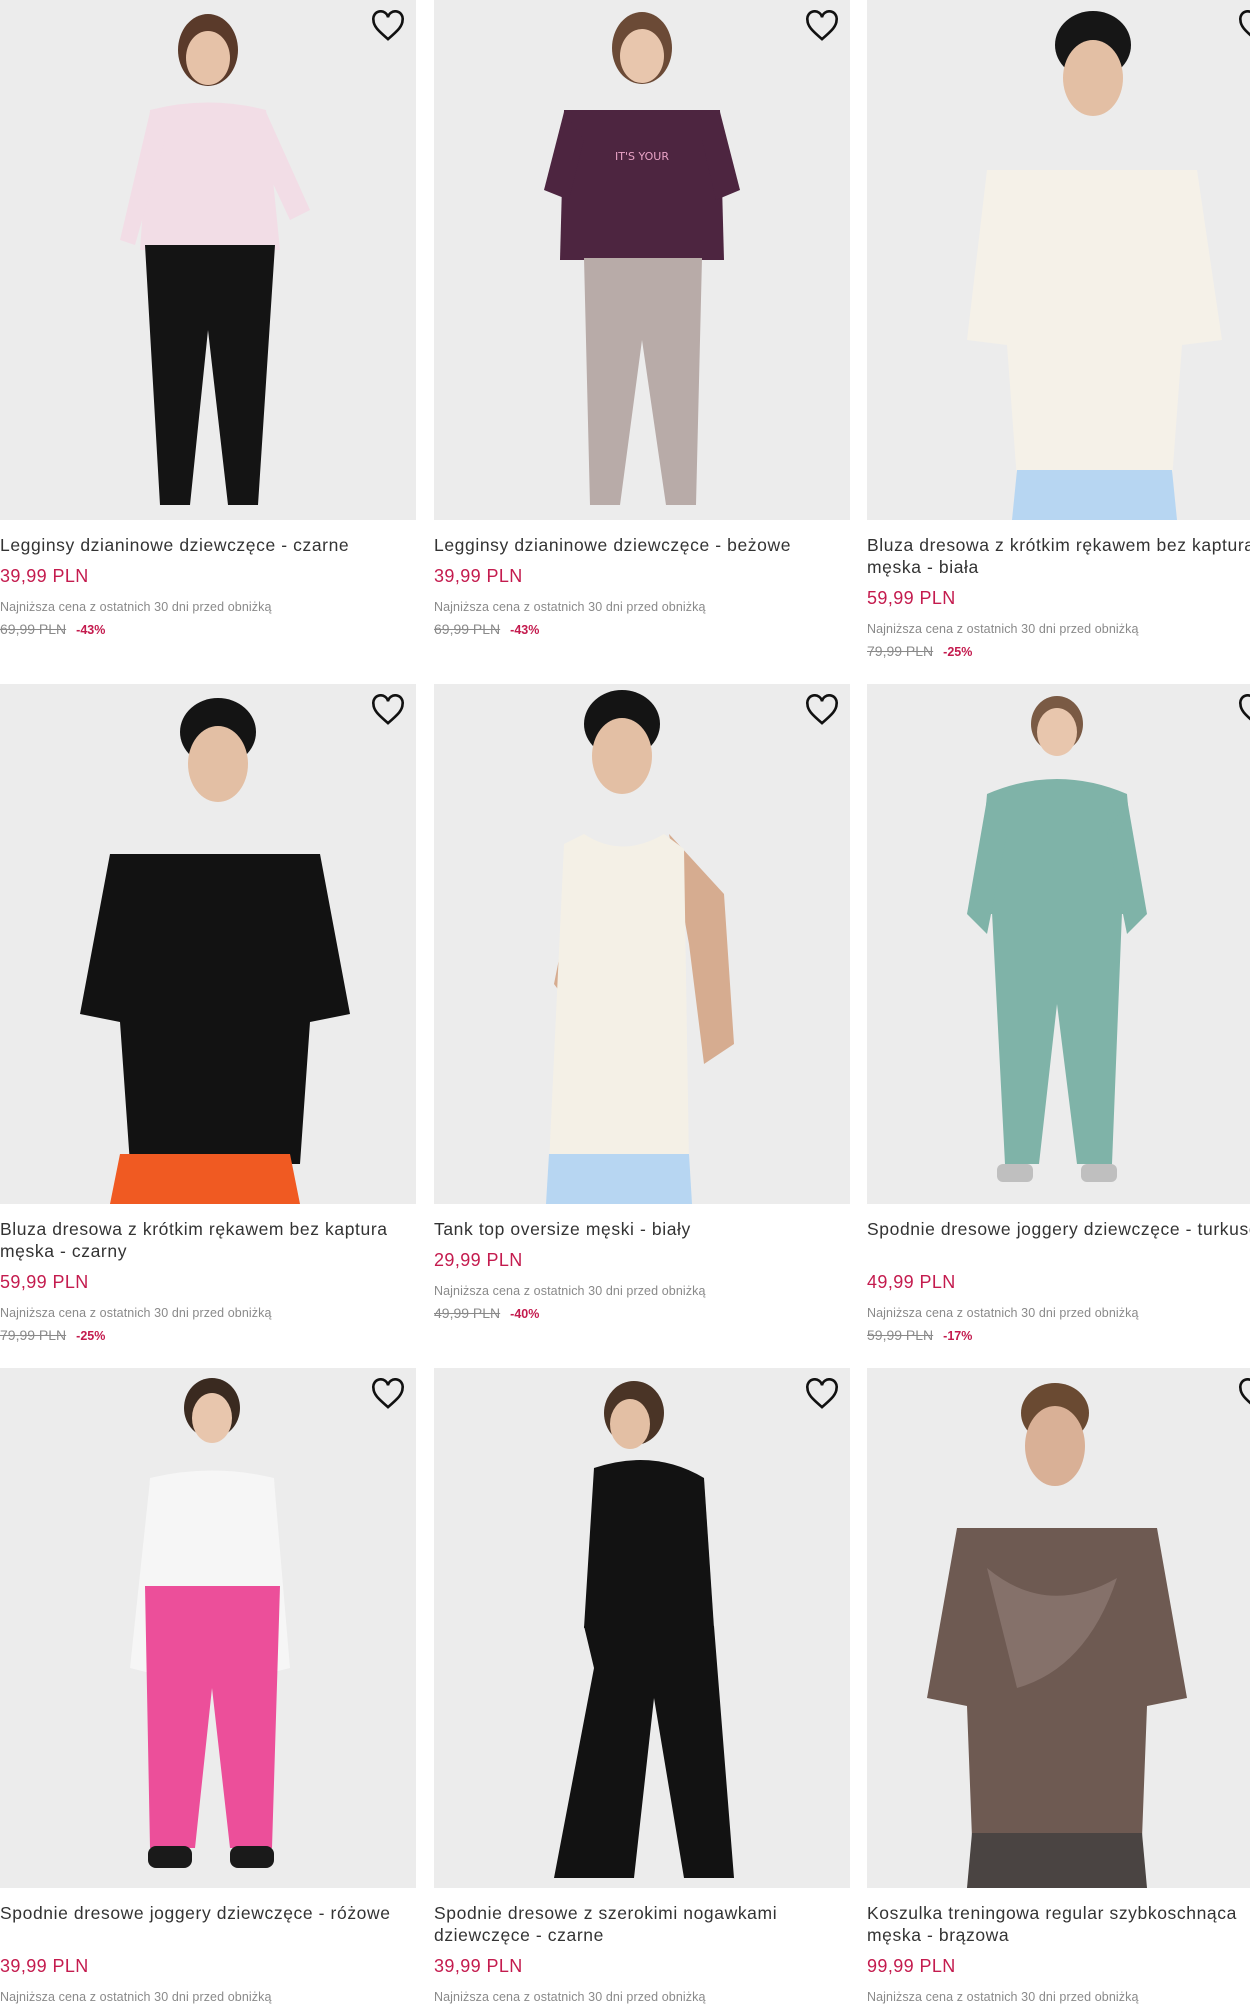  Describe the element at coordinates (911, 1966) in the screenshot. I see `product-price: 99,99 PLN` at that location.